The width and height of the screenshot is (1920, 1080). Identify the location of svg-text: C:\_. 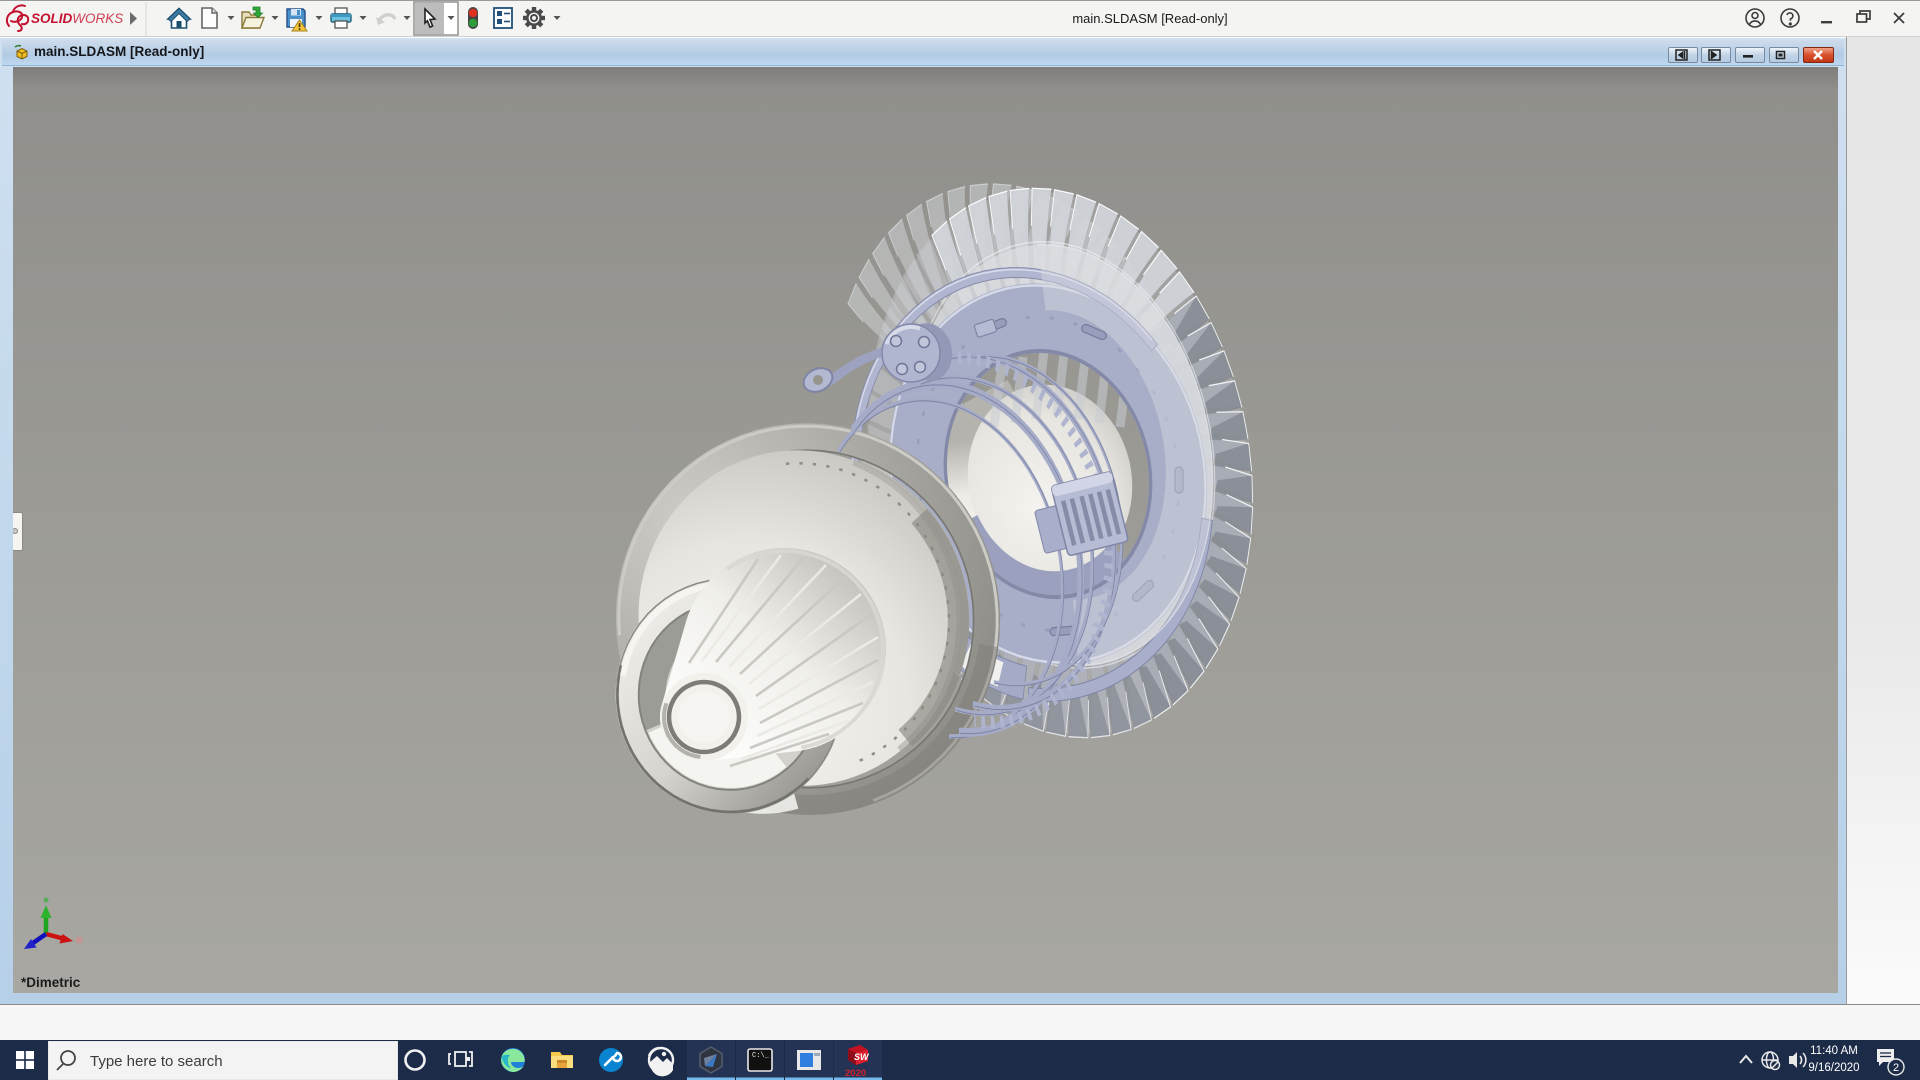
(761, 1056).